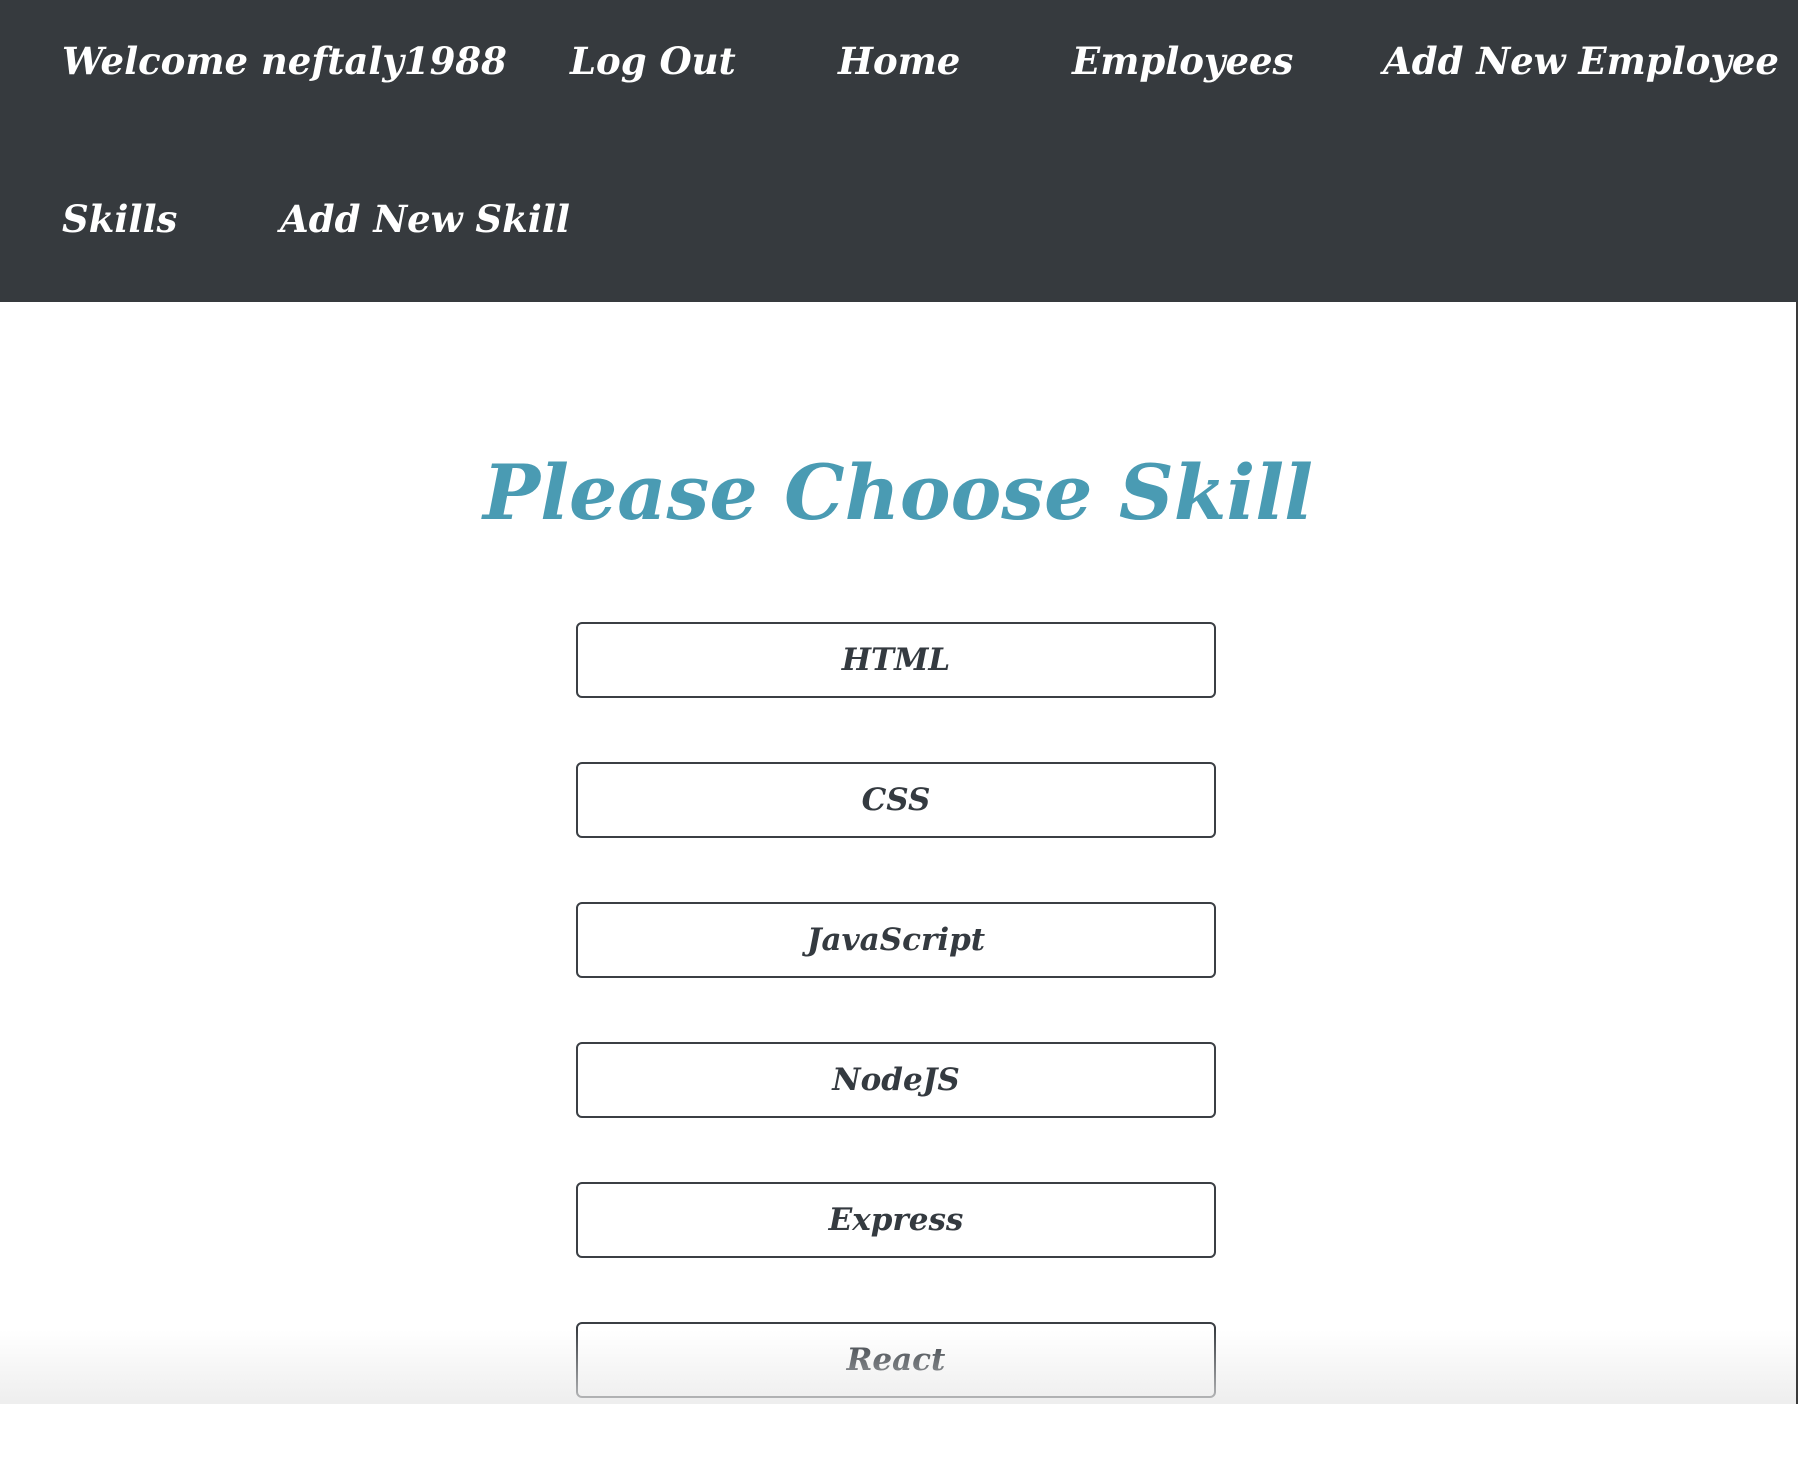 The width and height of the screenshot is (1798, 1462). What do you see at coordinates (896, 1360) in the screenshot?
I see `skill-button-react: React` at bounding box center [896, 1360].